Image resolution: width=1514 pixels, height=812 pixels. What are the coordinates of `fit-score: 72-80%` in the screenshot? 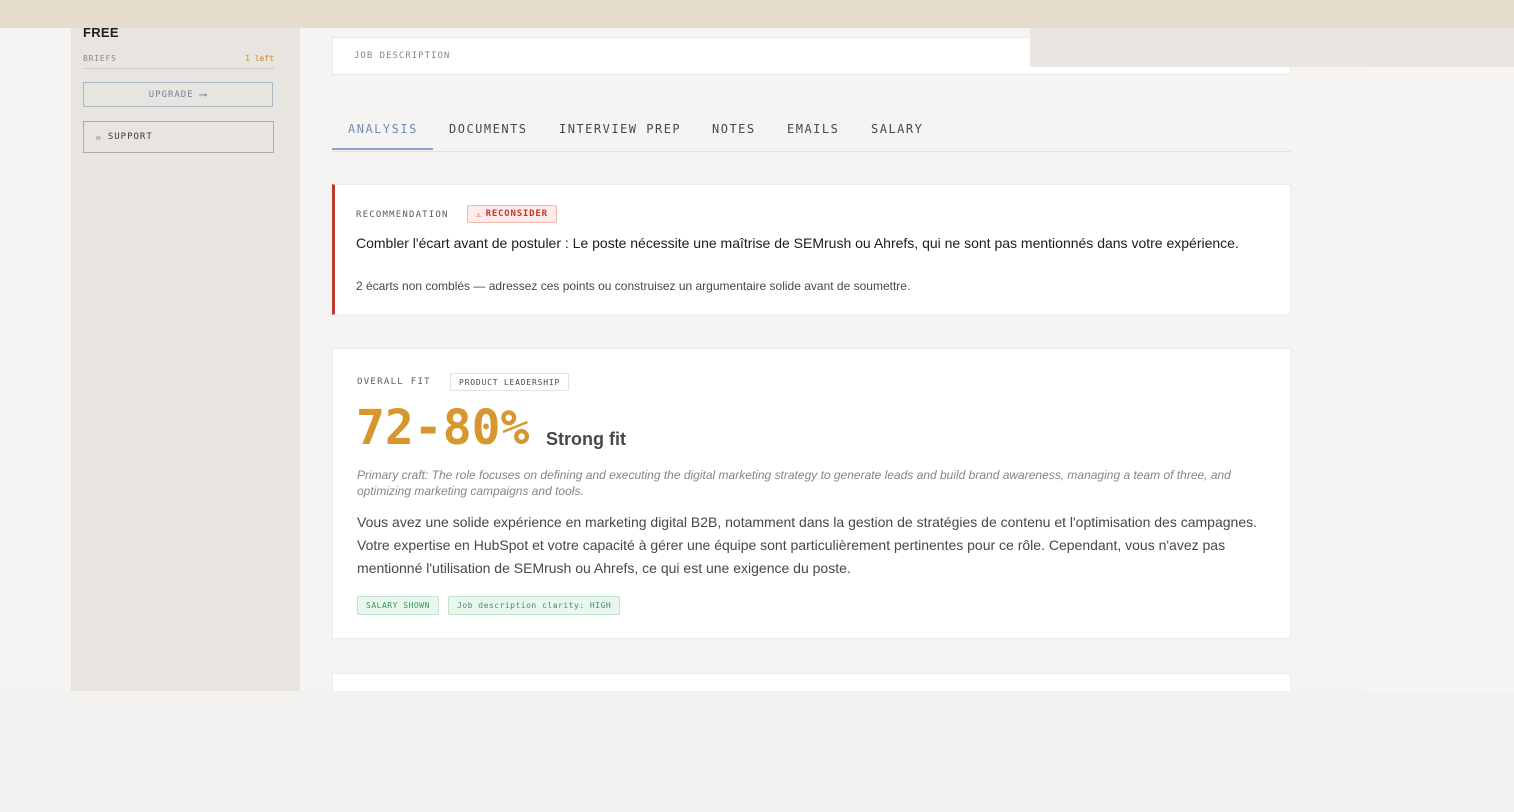 It's located at (443, 428).